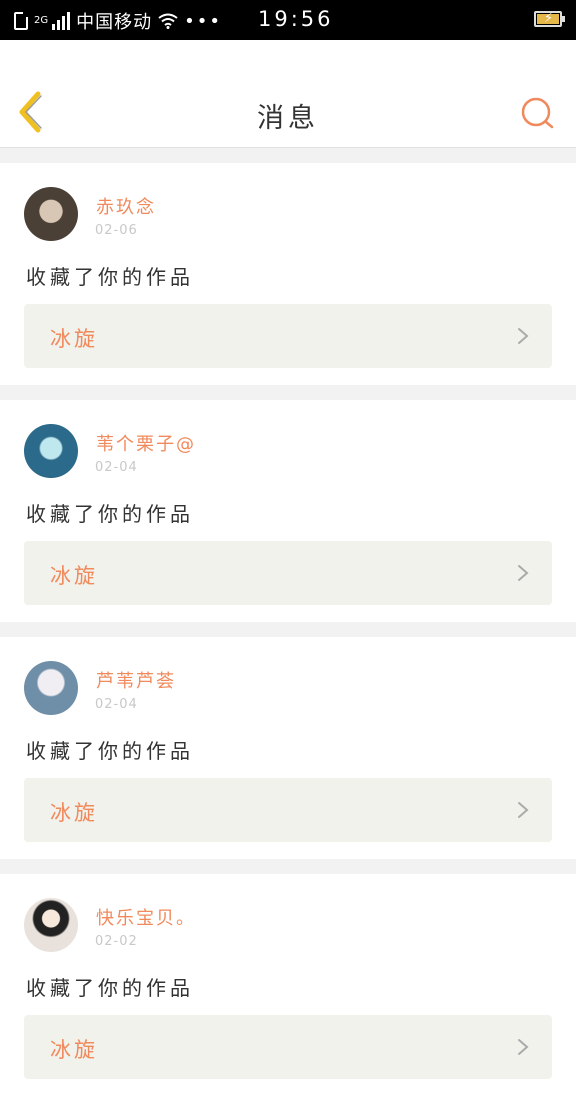  What do you see at coordinates (116, 941) in the screenshot?
I see `message-date: 02-02` at bounding box center [116, 941].